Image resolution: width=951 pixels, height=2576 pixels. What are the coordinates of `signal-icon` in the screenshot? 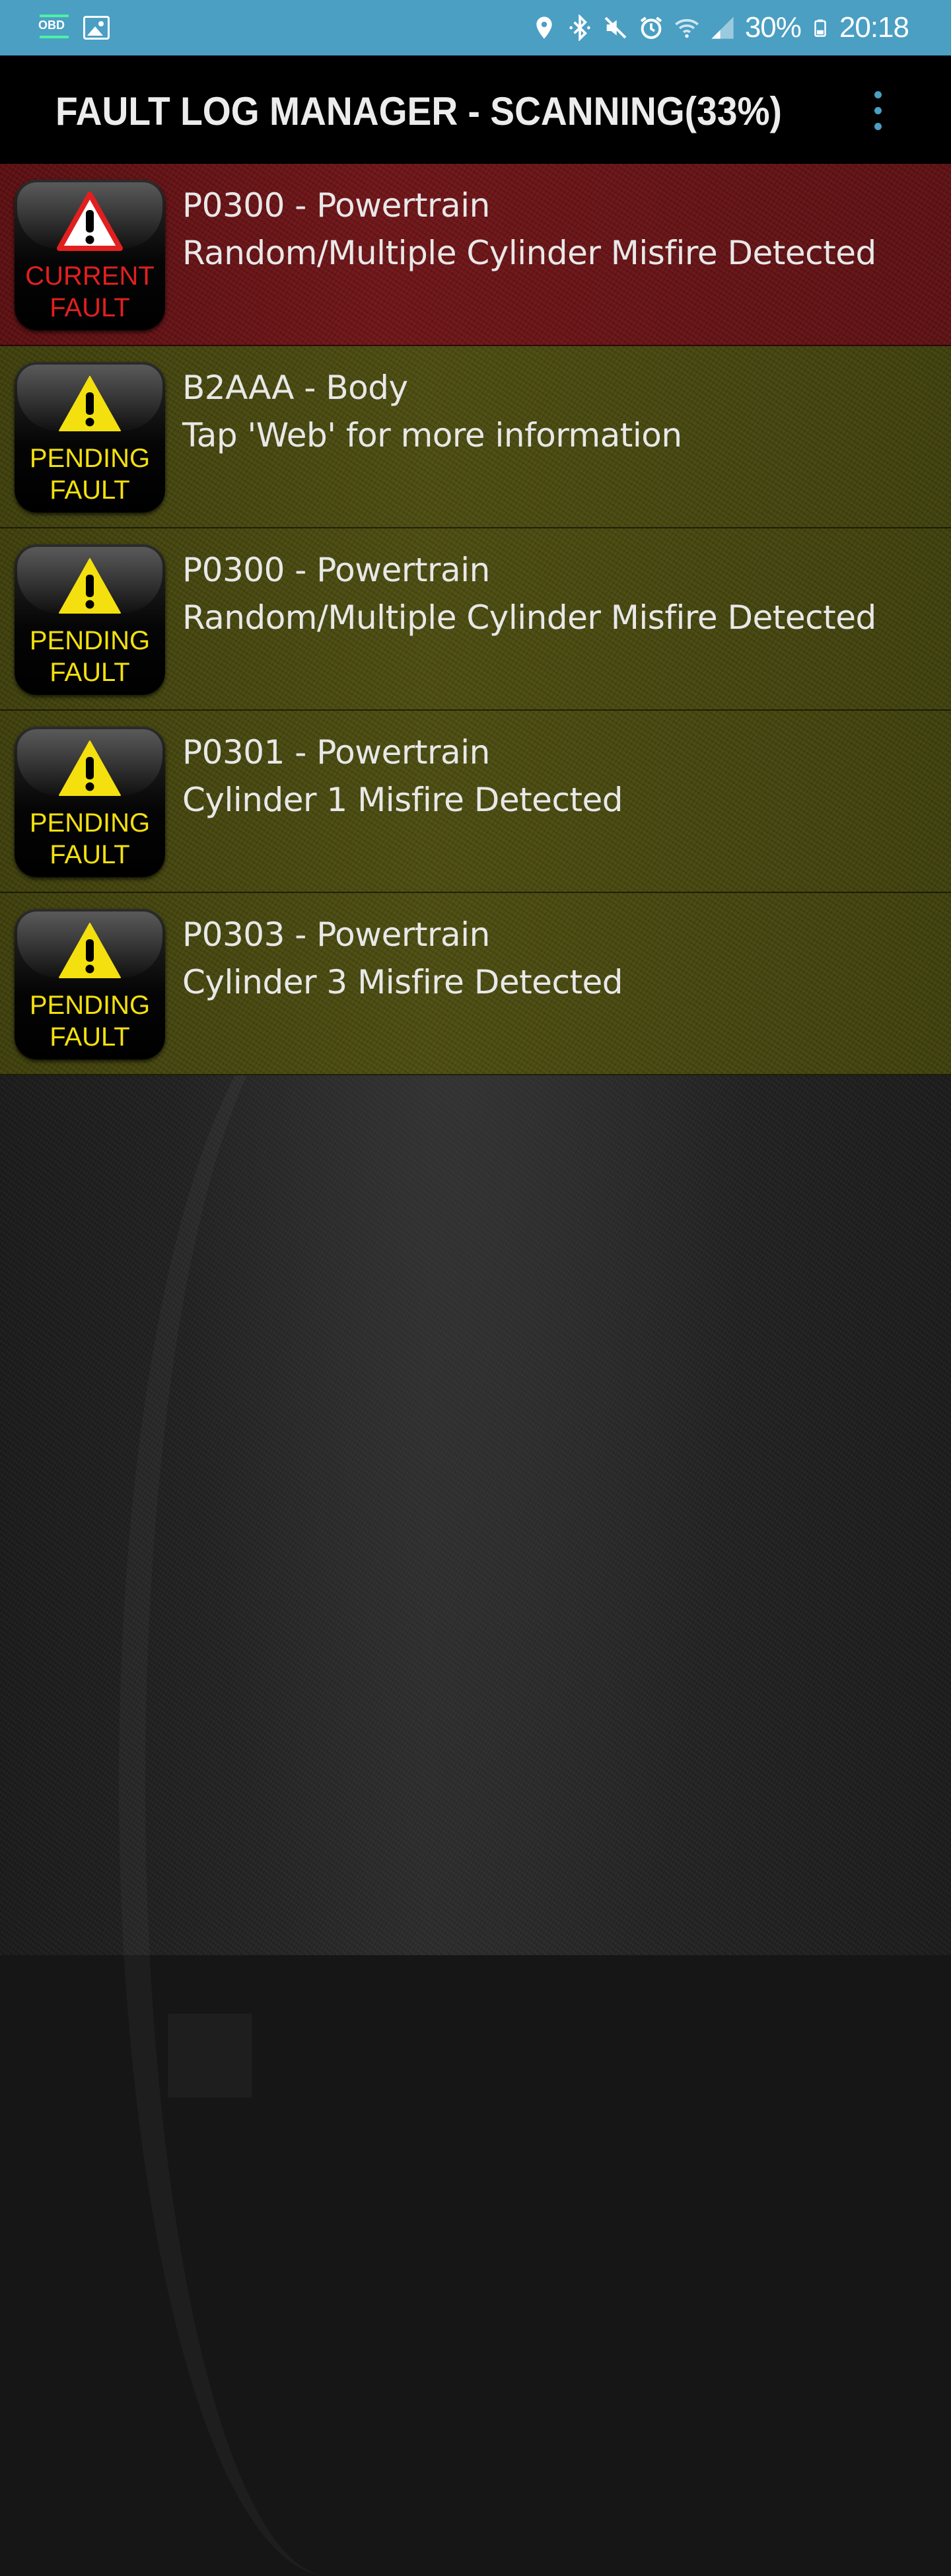 It's located at (722, 28).